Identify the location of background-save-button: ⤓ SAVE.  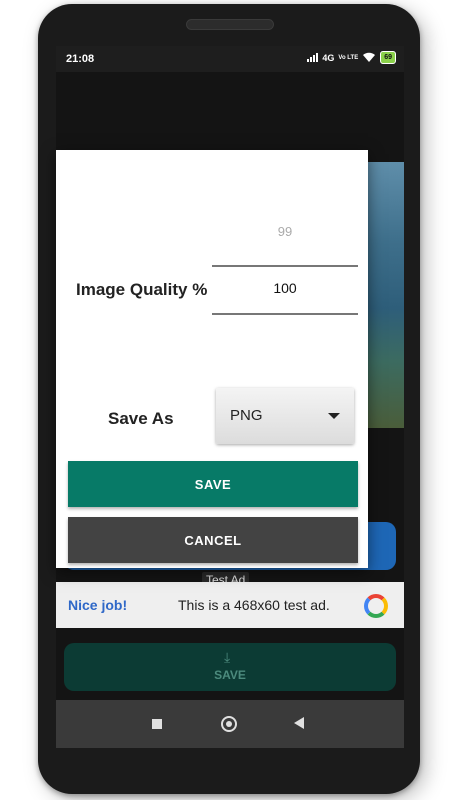
(230, 667).